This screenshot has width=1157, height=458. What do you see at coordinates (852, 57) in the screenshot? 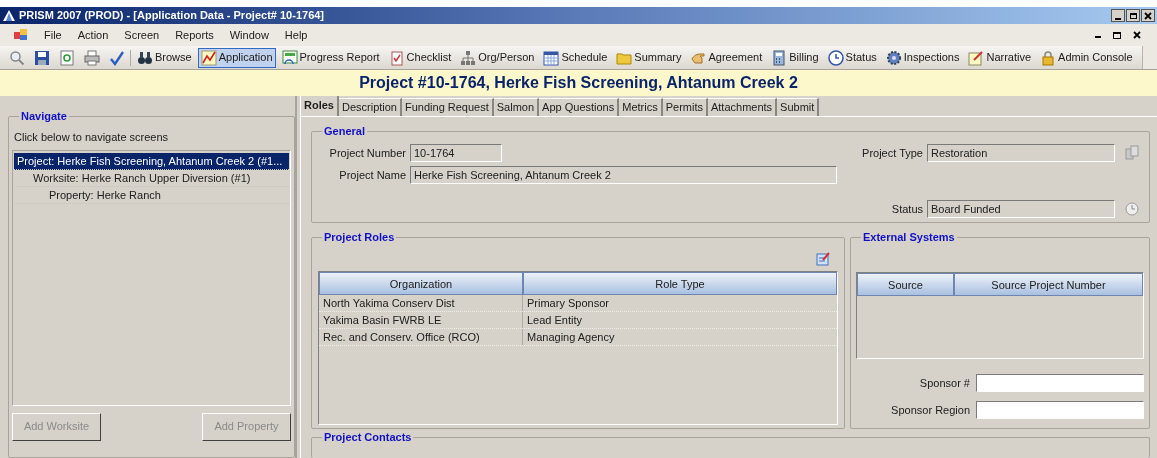
I see `toolbar-button: Status` at bounding box center [852, 57].